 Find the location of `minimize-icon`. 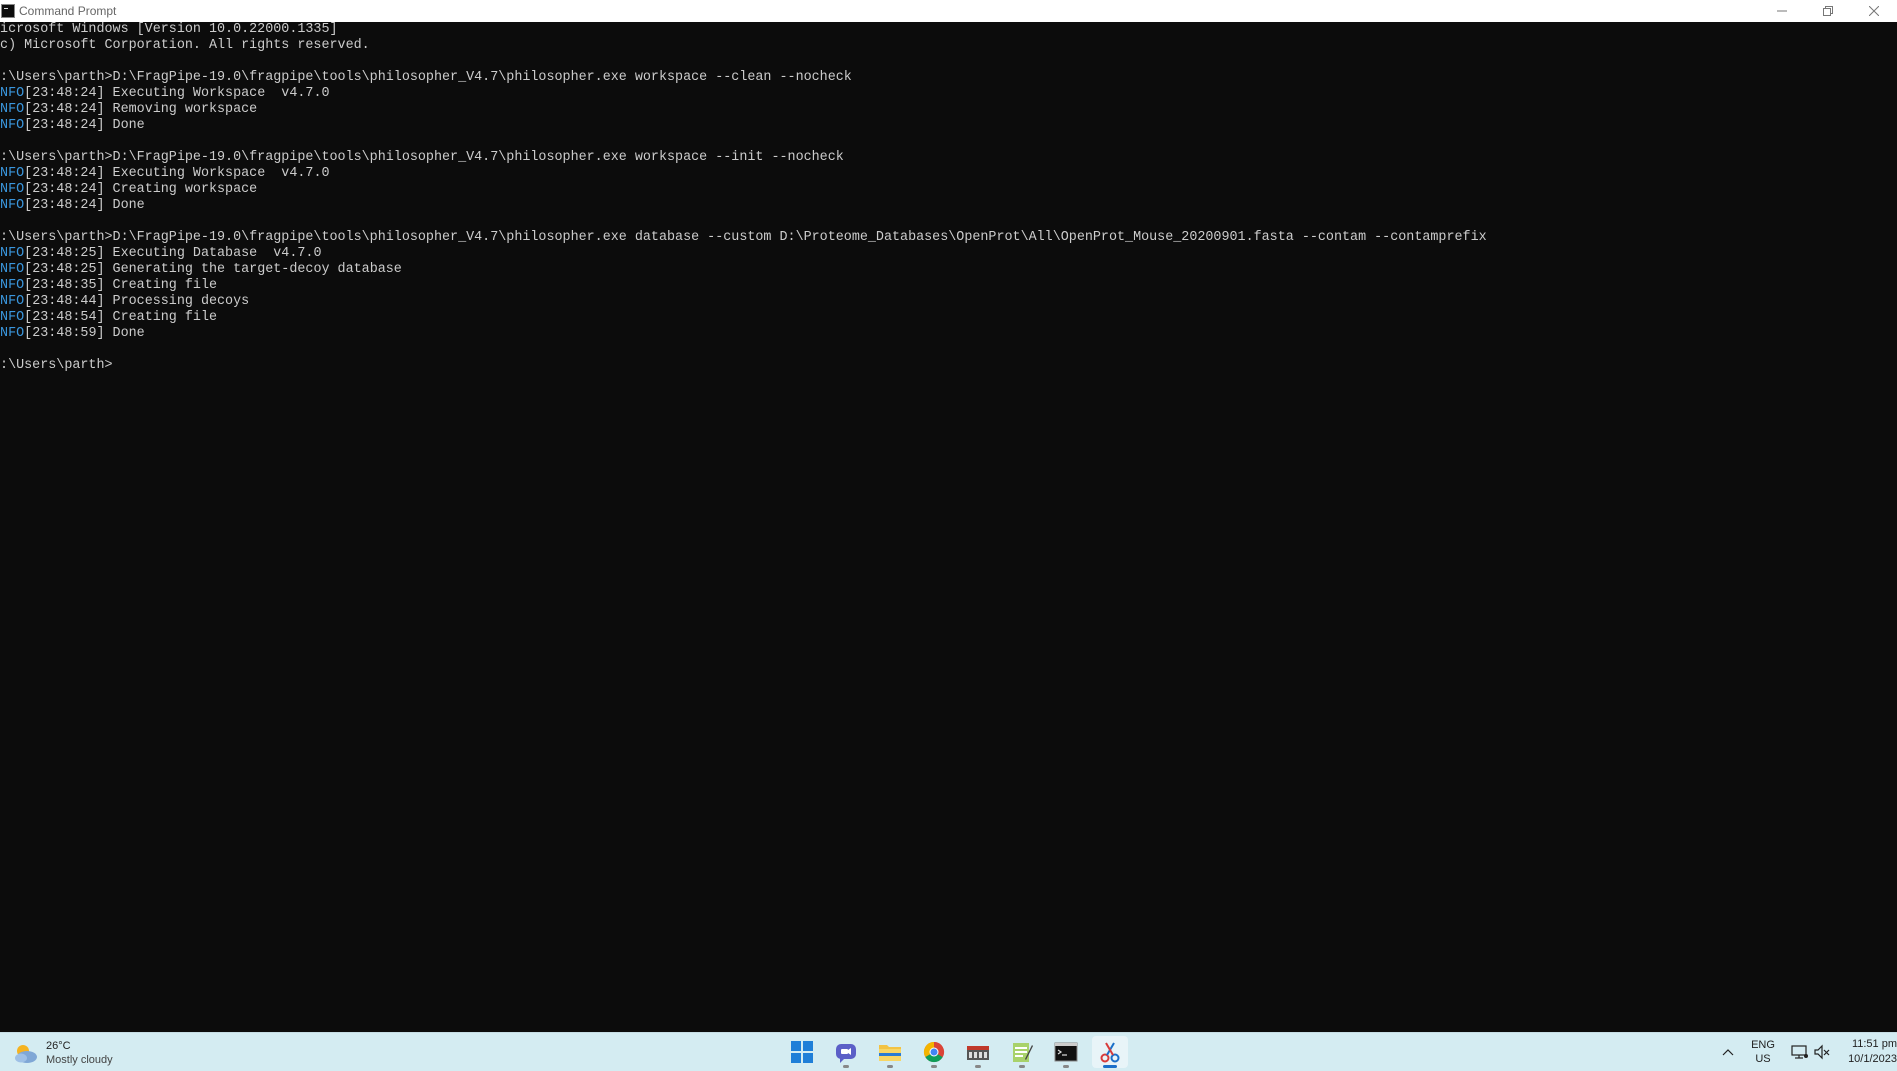

minimize-icon is located at coordinates (1782, 11).